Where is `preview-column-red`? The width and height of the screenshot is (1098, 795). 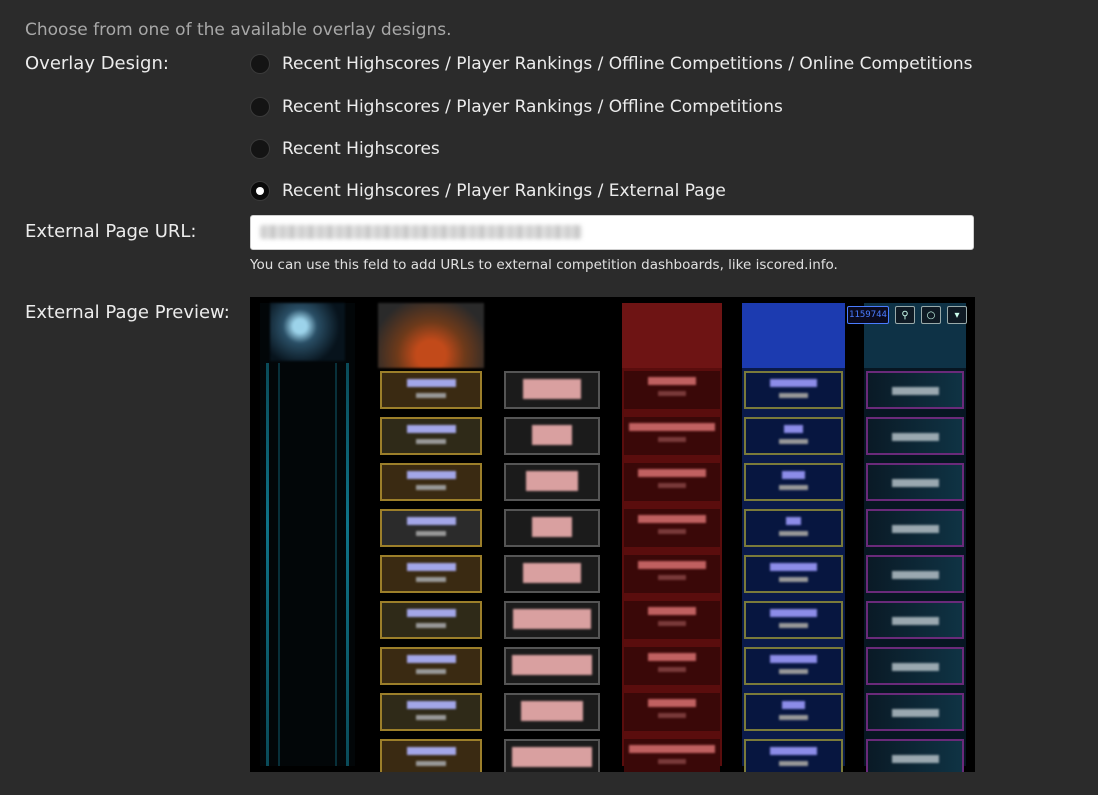 preview-column-red is located at coordinates (672, 537).